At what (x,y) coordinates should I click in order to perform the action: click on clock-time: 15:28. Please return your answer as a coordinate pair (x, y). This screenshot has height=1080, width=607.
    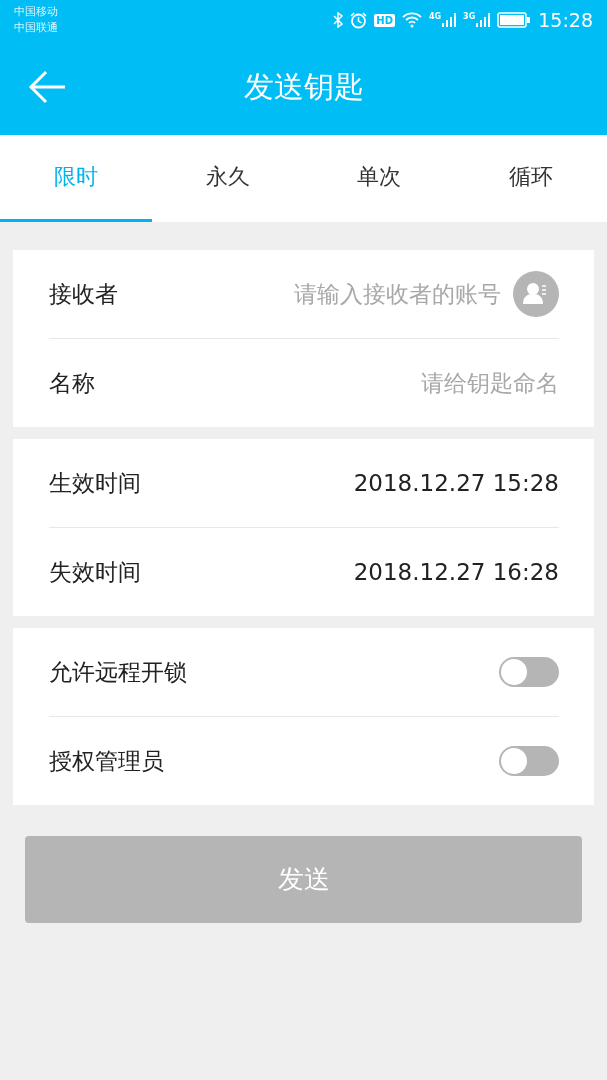
    Looking at the image, I should click on (565, 20).